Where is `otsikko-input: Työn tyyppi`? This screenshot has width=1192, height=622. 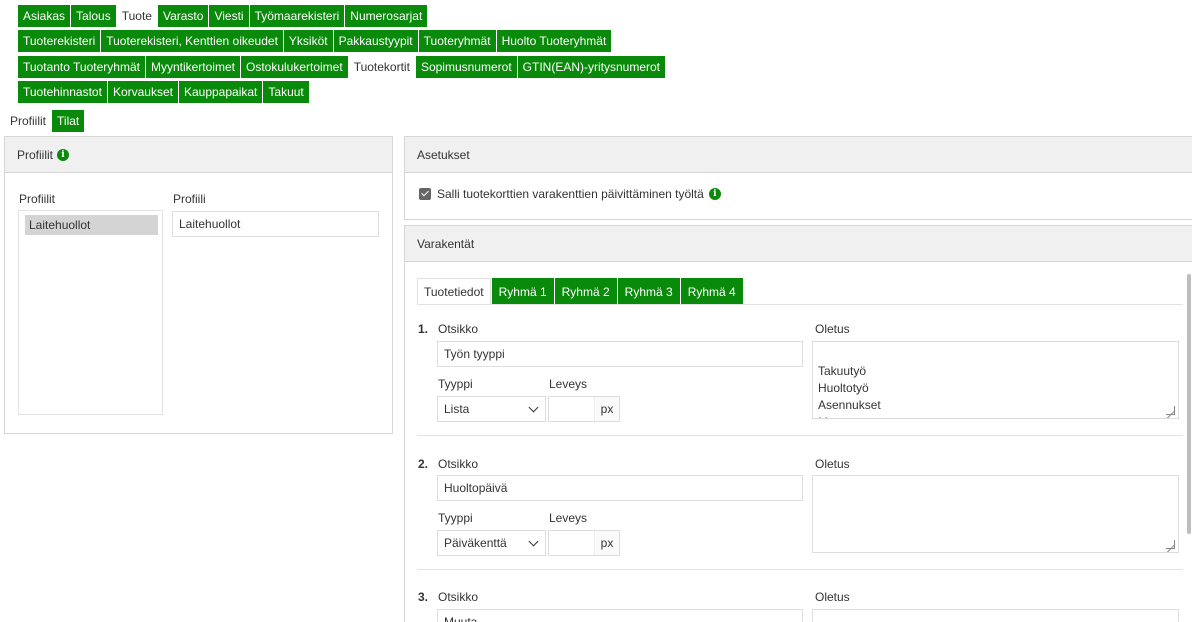
otsikko-input: Työn tyyppi is located at coordinates (620, 354).